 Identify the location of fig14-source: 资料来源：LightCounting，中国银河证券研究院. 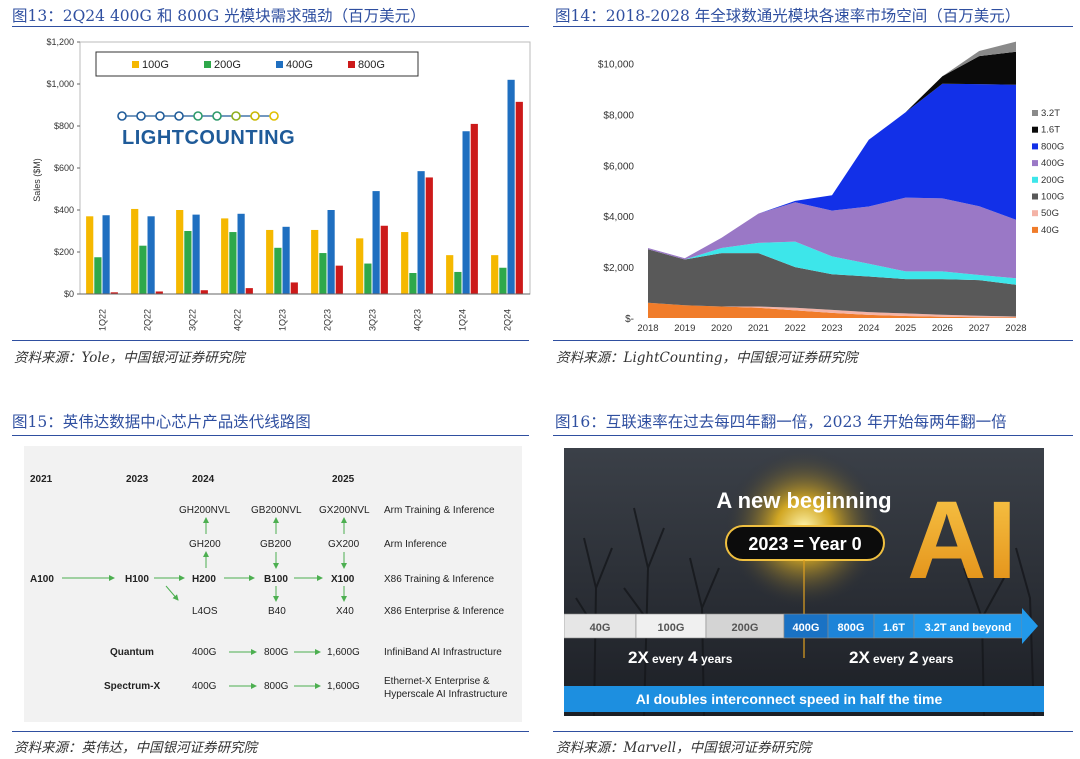
(707, 358).